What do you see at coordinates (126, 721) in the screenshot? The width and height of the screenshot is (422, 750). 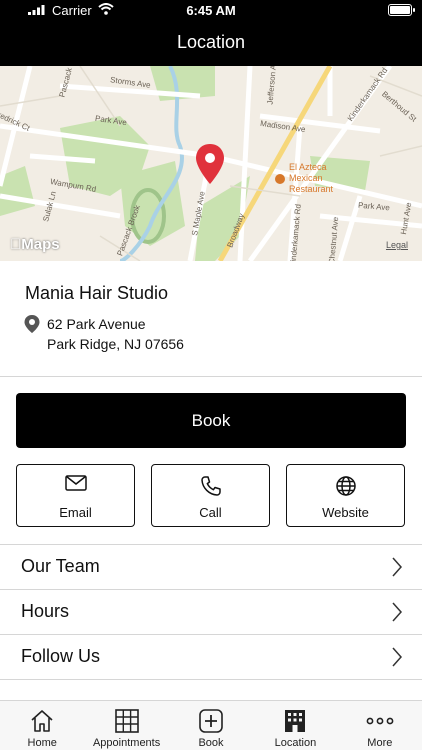 I see `calendar-grid-icon` at bounding box center [126, 721].